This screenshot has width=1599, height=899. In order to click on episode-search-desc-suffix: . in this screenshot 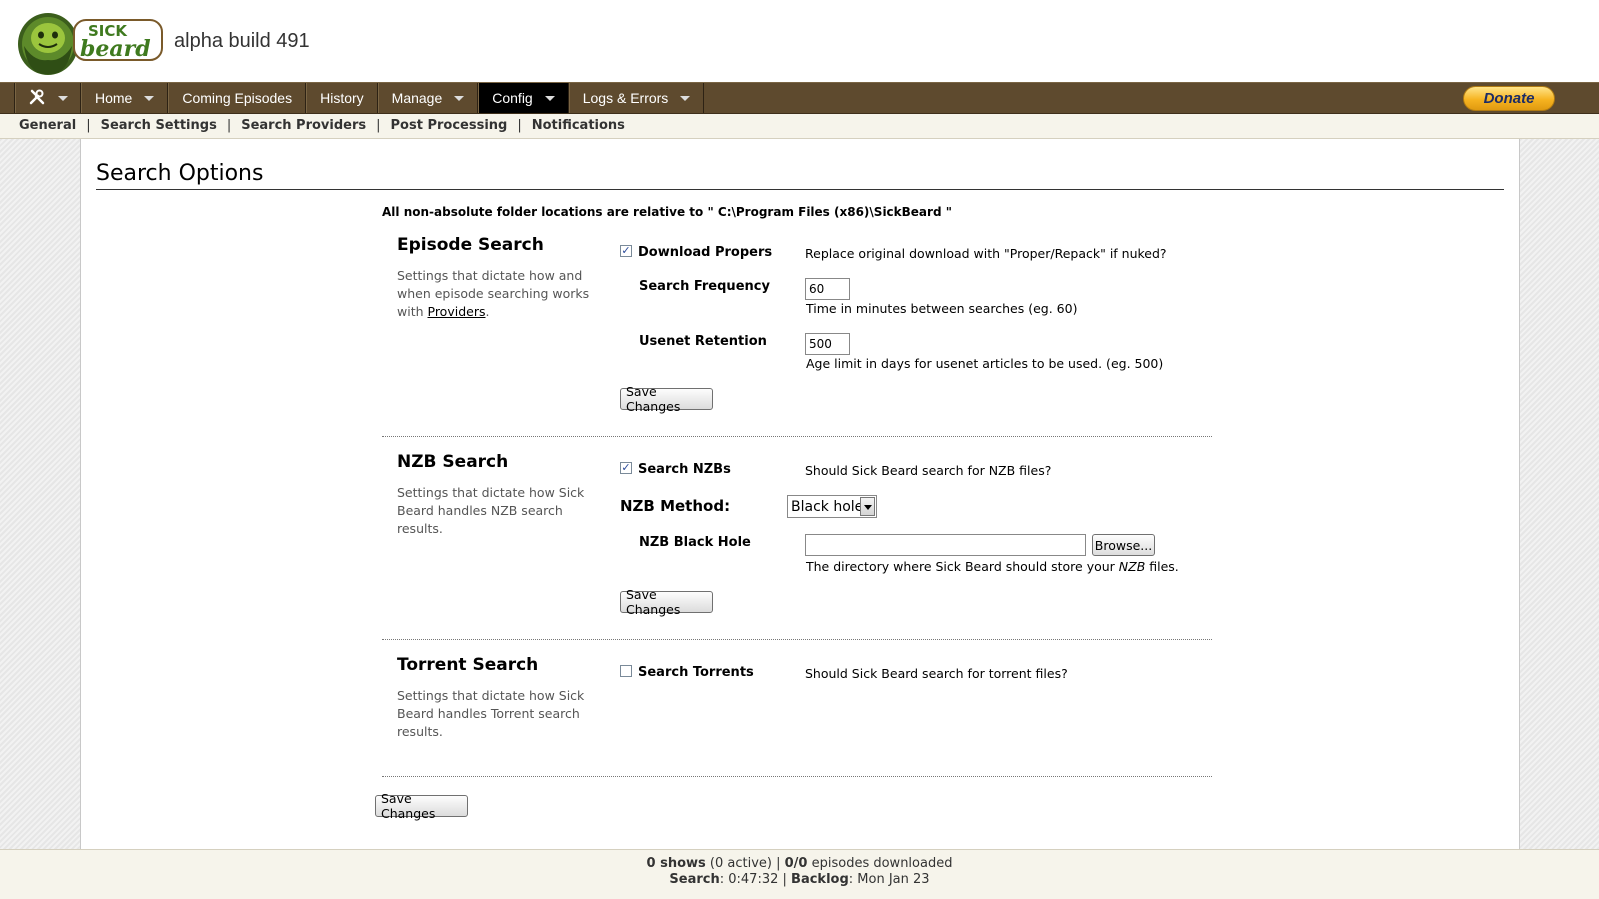, I will do `click(487, 311)`.